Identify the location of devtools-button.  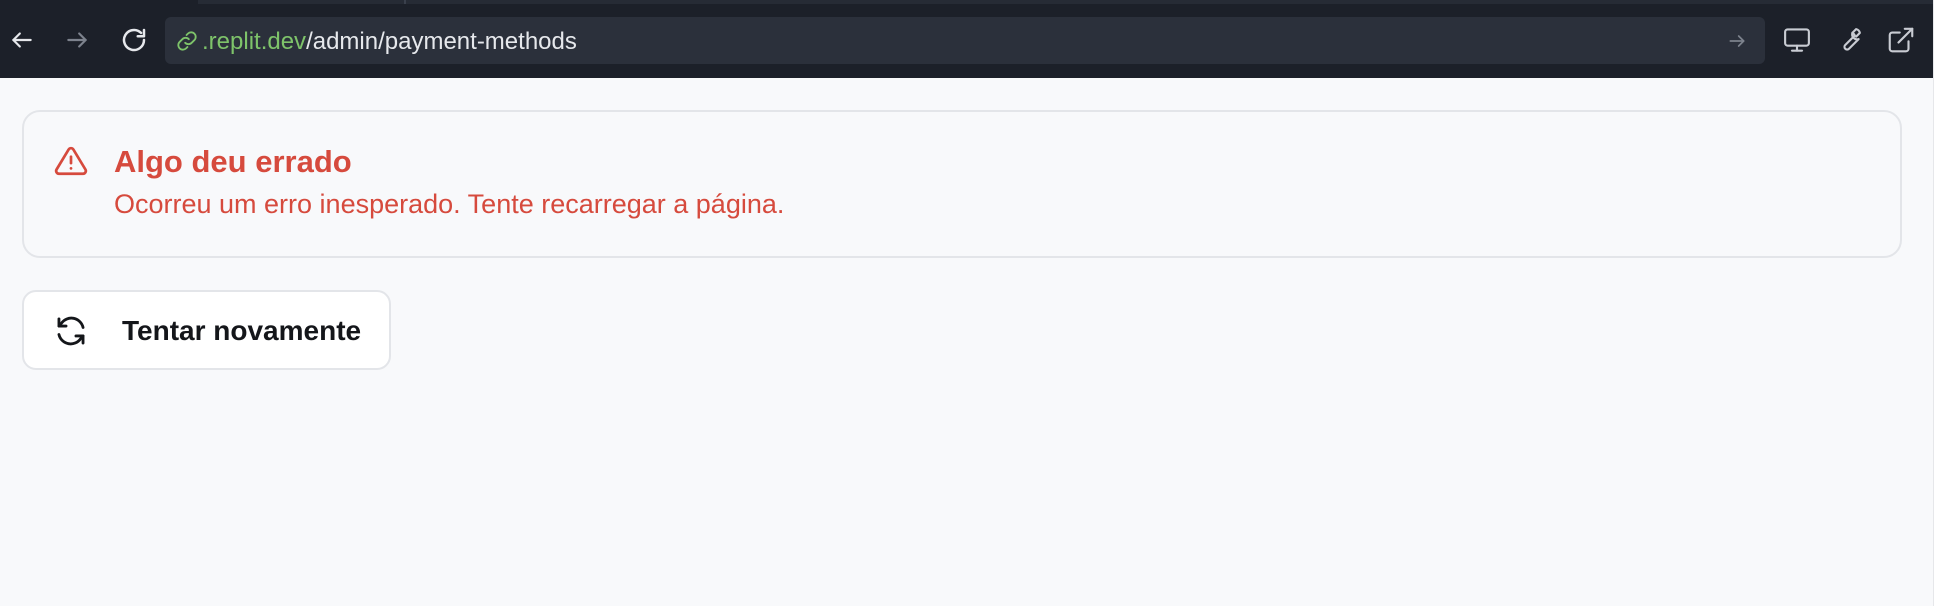
(1849, 40).